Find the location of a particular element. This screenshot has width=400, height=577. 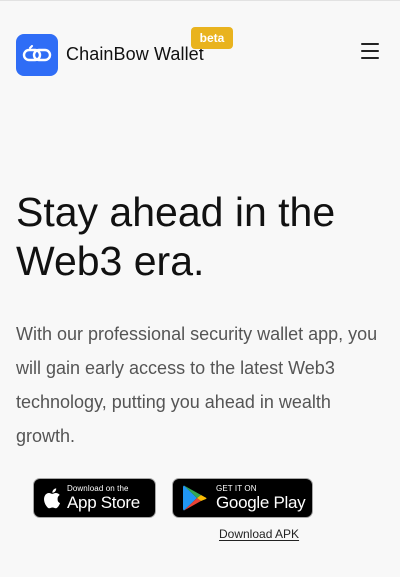

google-play-button: GET IT ON Google Play is located at coordinates (242, 498).